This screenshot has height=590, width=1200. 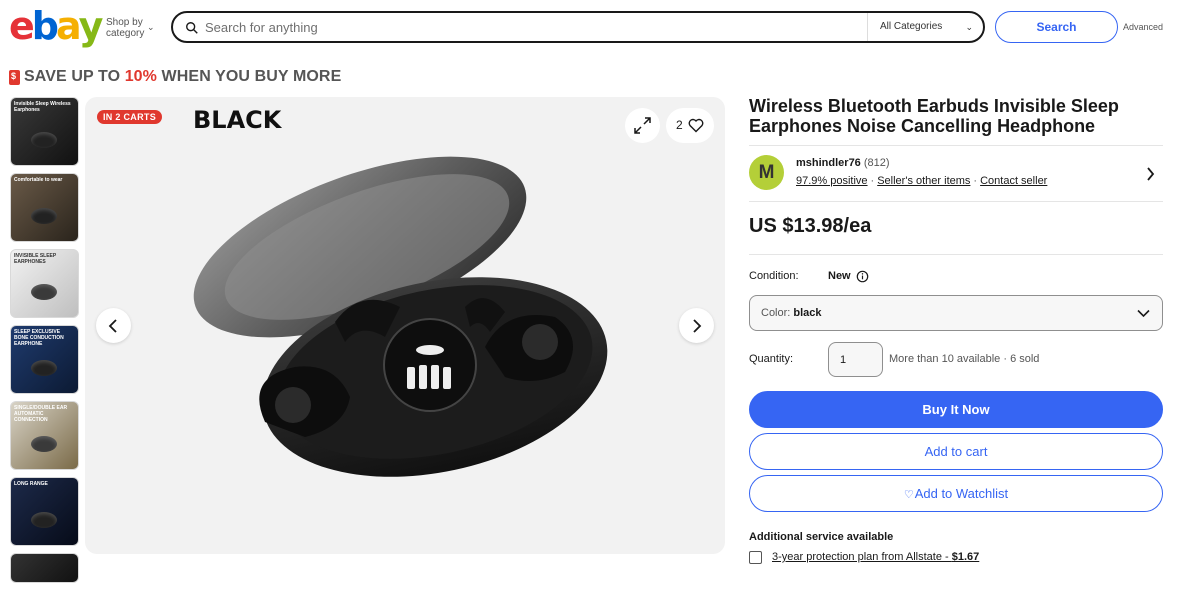 What do you see at coordinates (956, 409) in the screenshot?
I see `buy-it-now-button: Buy It Now` at bounding box center [956, 409].